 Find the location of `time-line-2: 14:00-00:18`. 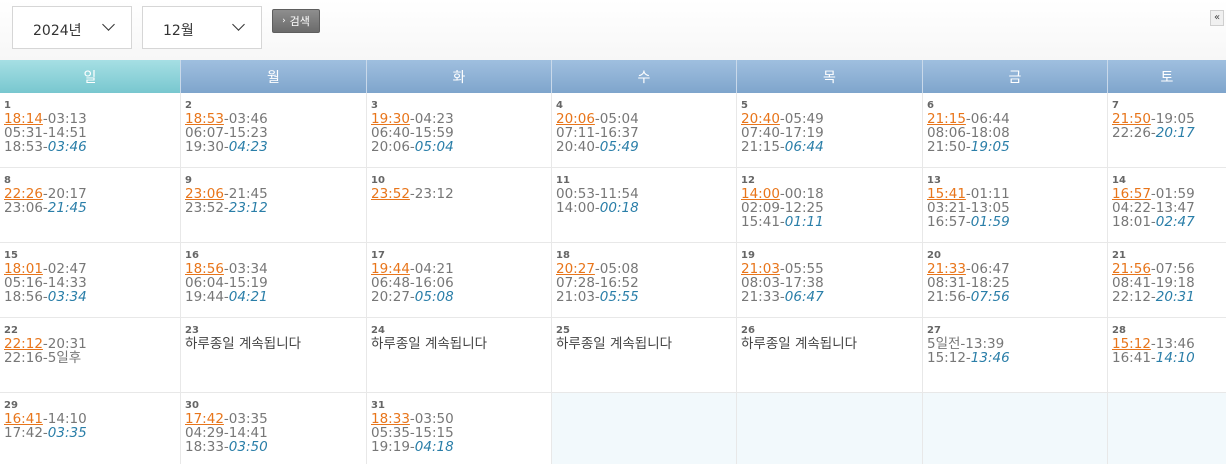

time-line-2: 14:00-00:18 is located at coordinates (646, 208).